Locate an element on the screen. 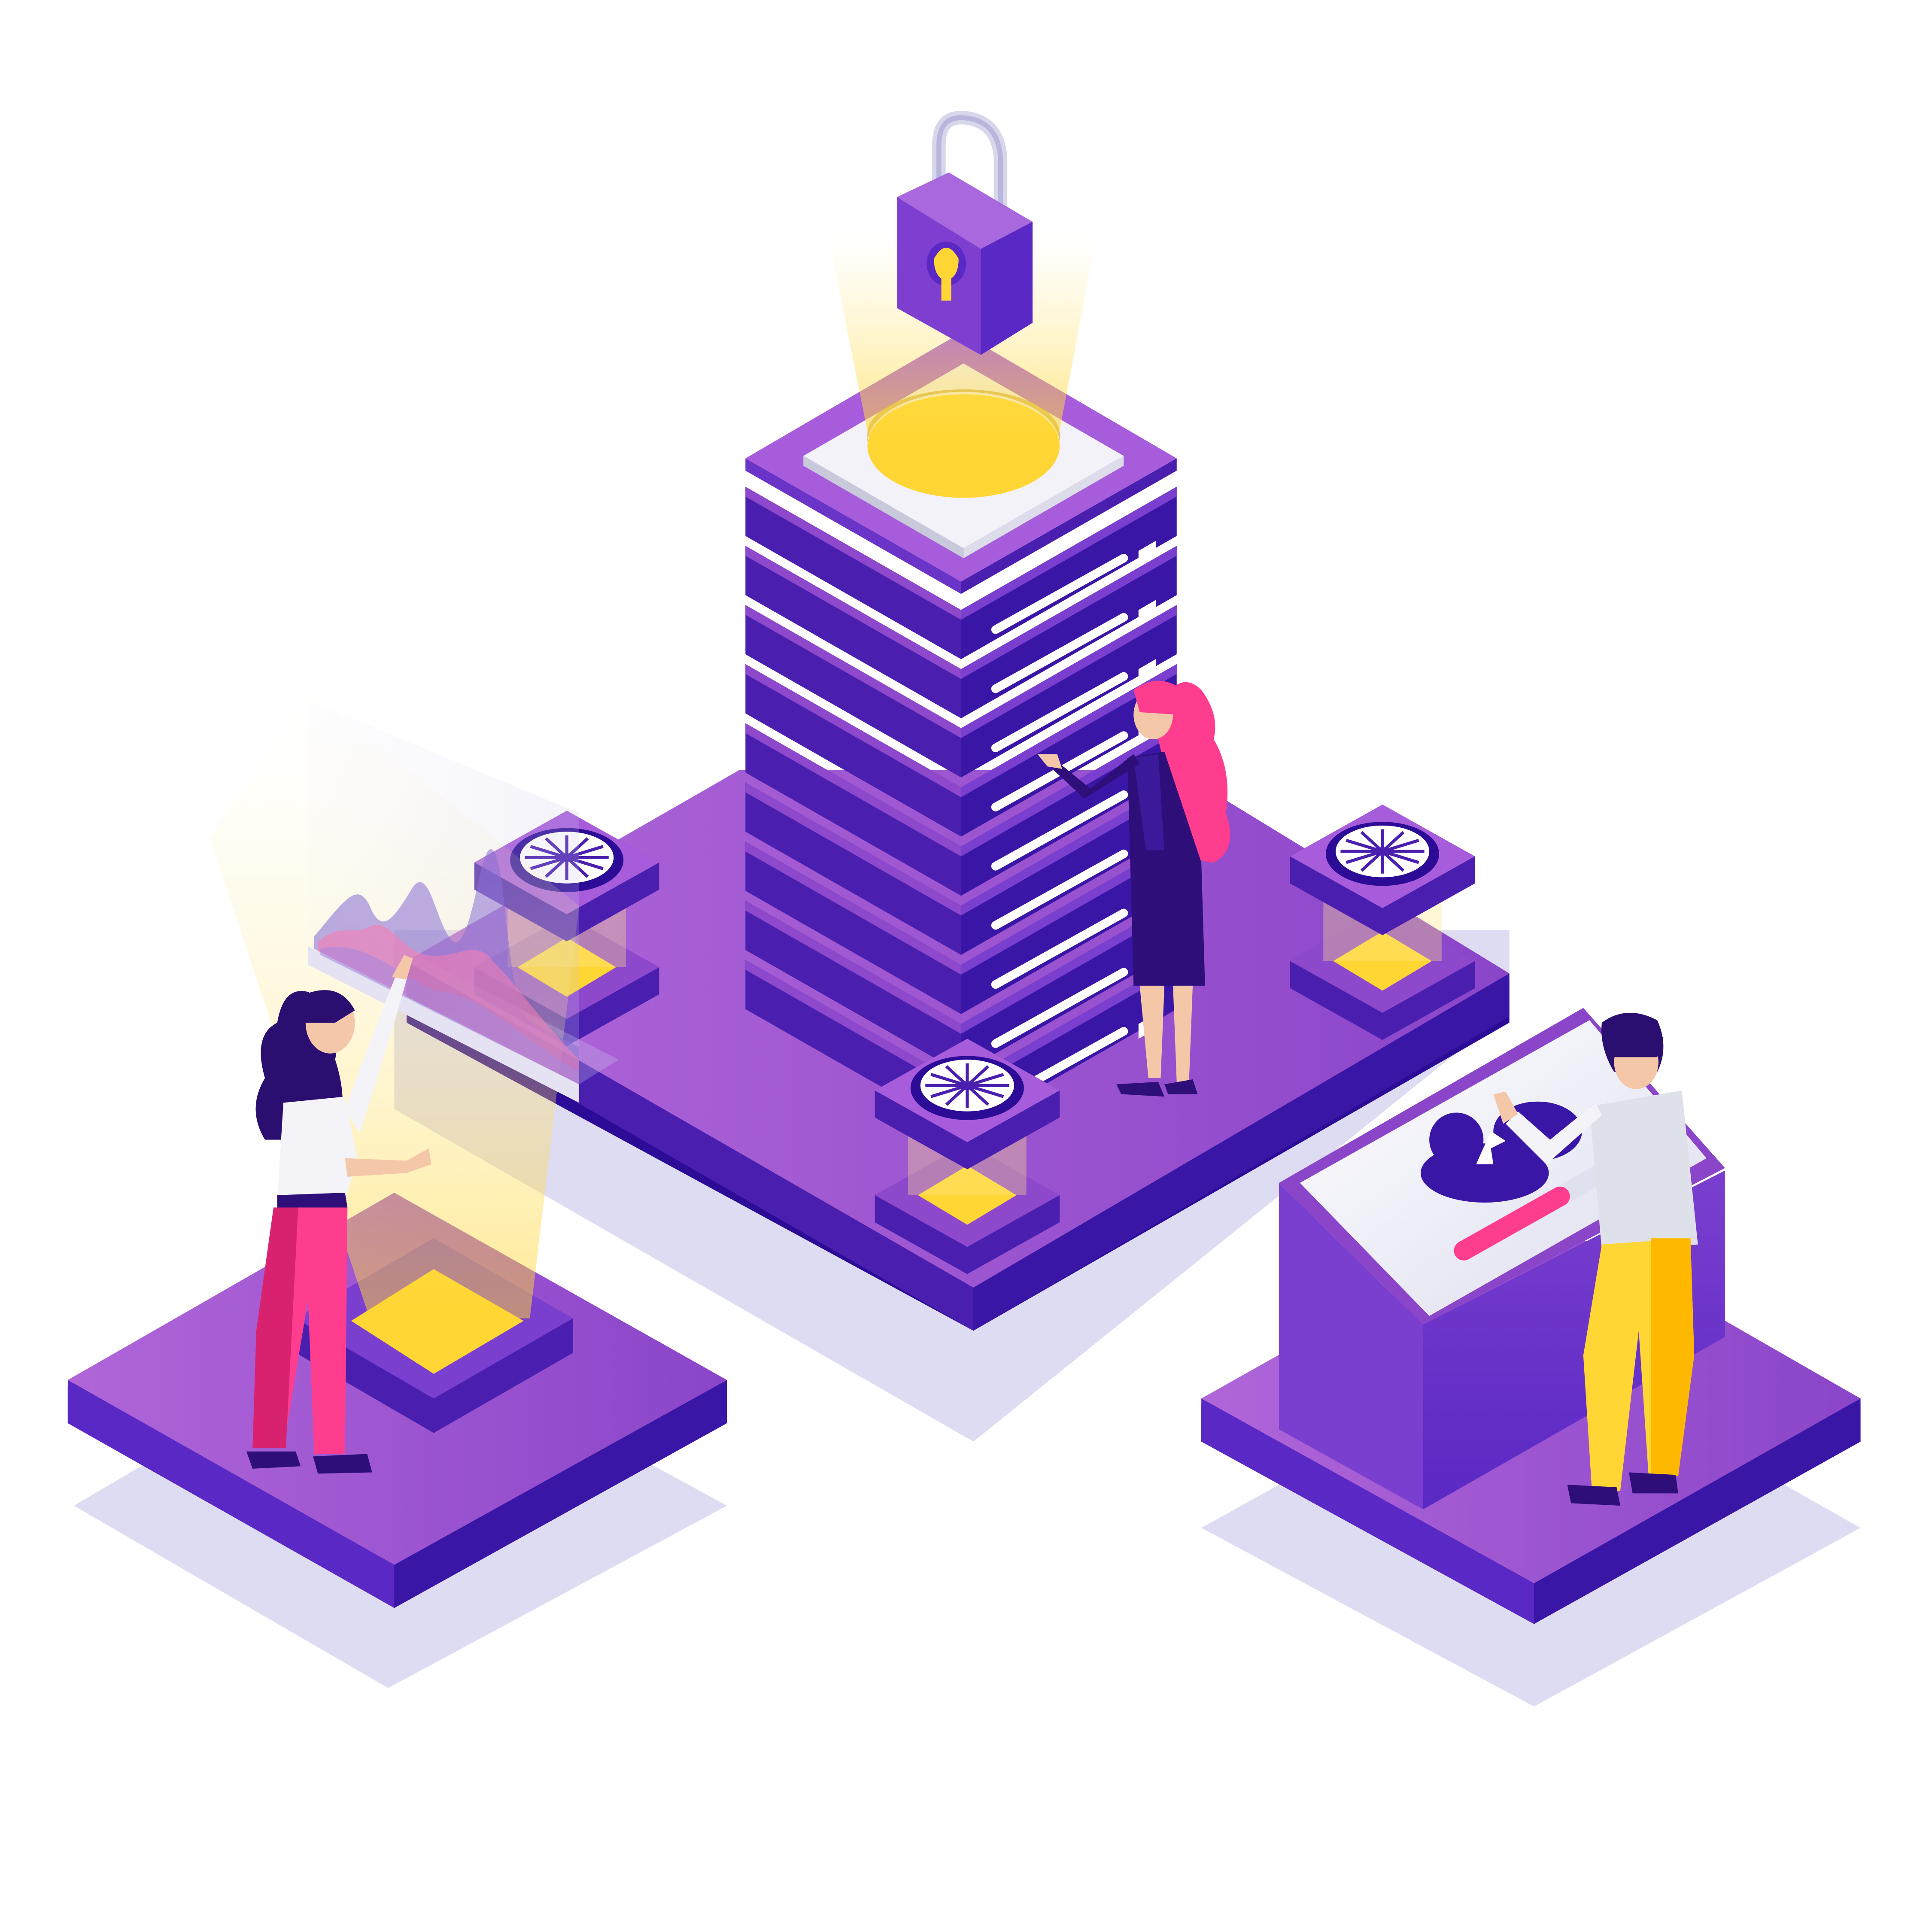 The width and height of the screenshot is (1932, 1932). padlock-icon is located at coordinates (965, 233).